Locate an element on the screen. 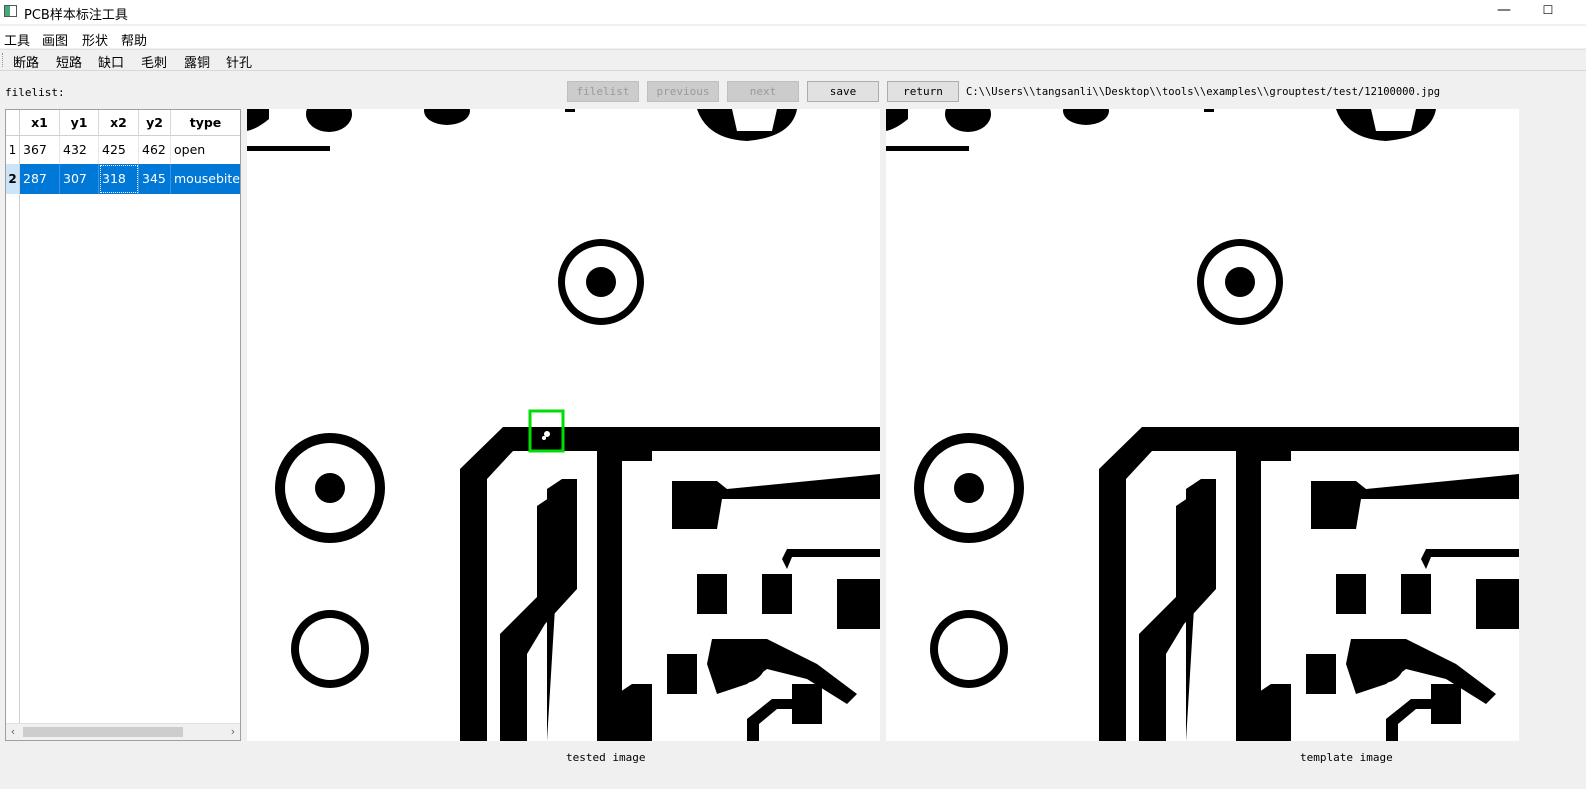  column-header-y2: y2 is located at coordinates (155, 123).